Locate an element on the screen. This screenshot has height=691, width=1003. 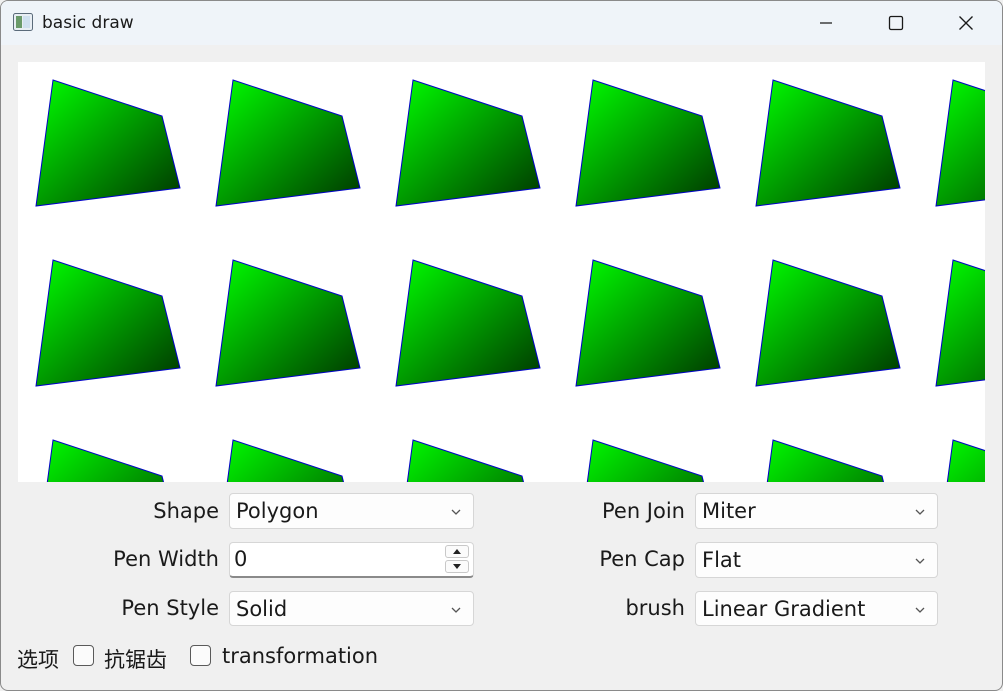
pen-width-value: 0 is located at coordinates (241, 559).